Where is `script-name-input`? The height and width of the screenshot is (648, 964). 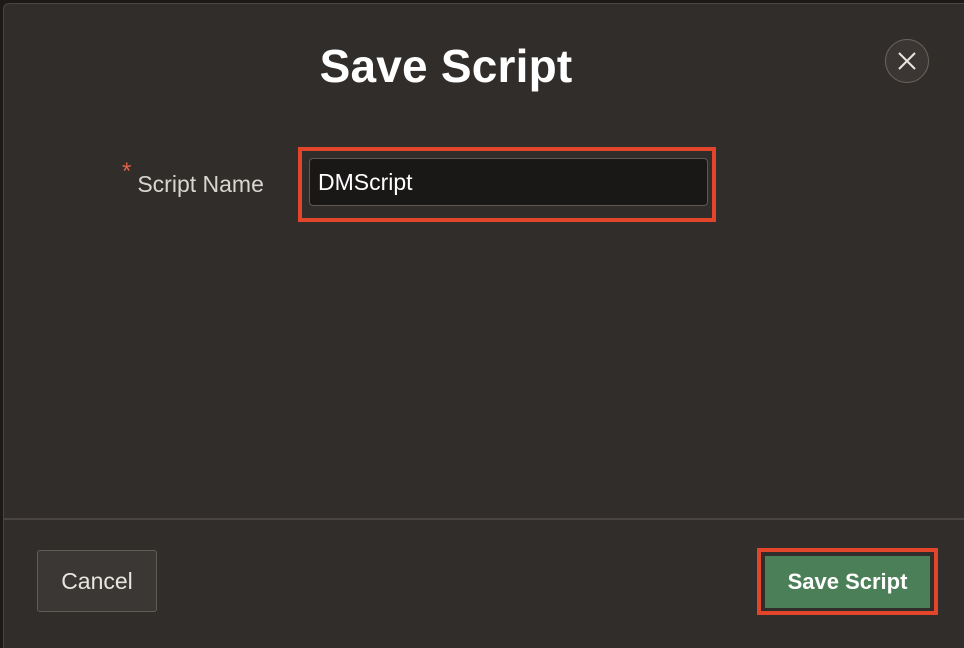 script-name-input is located at coordinates (508, 182).